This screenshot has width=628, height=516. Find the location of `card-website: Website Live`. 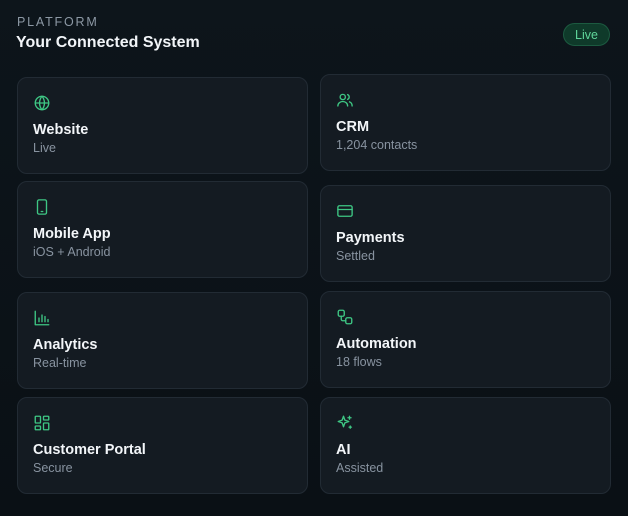

card-website: Website Live is located at coordinates (162, 125).